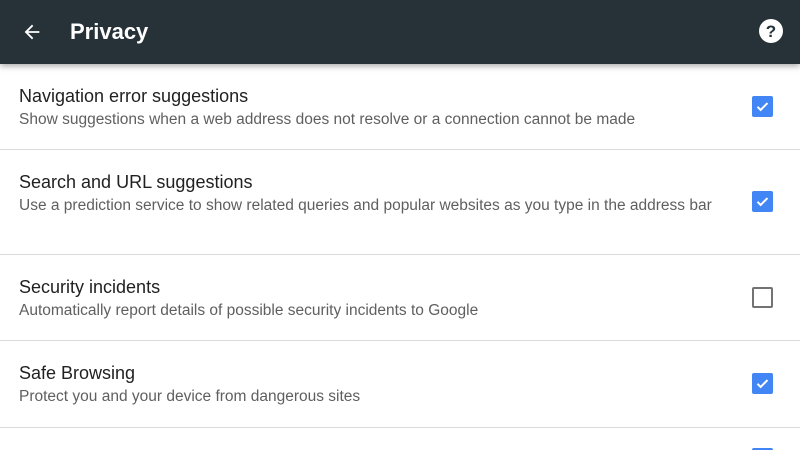 The height and width of the screenshot is (450, 800). What do you see at coordinates (400, 32) in the screenshot?
I see `toolbar: Privacy ?` at bounding box center [400, 32].